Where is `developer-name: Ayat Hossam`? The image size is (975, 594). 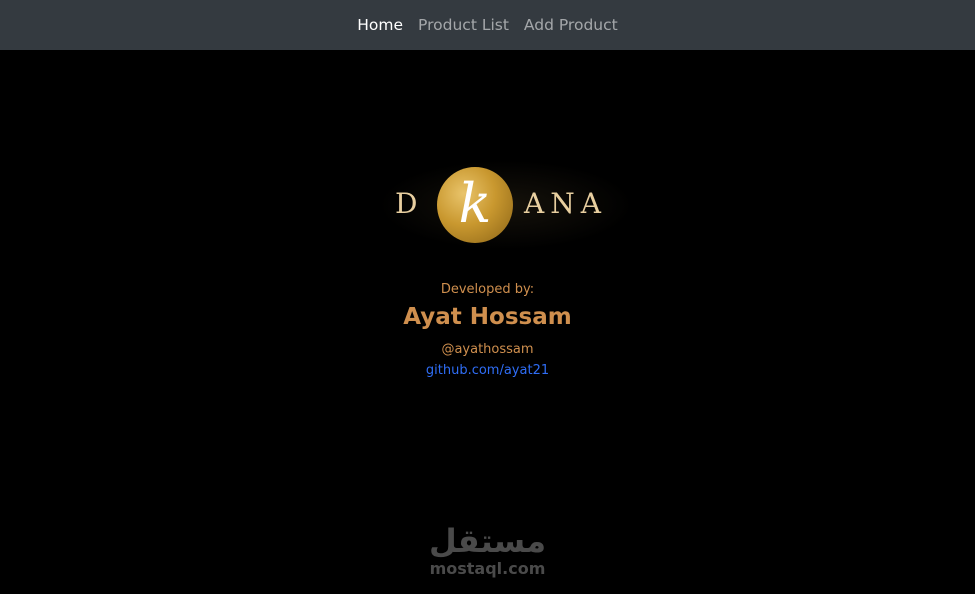 developer-name: Ayat Hossam is located at coordinates (487, 317).